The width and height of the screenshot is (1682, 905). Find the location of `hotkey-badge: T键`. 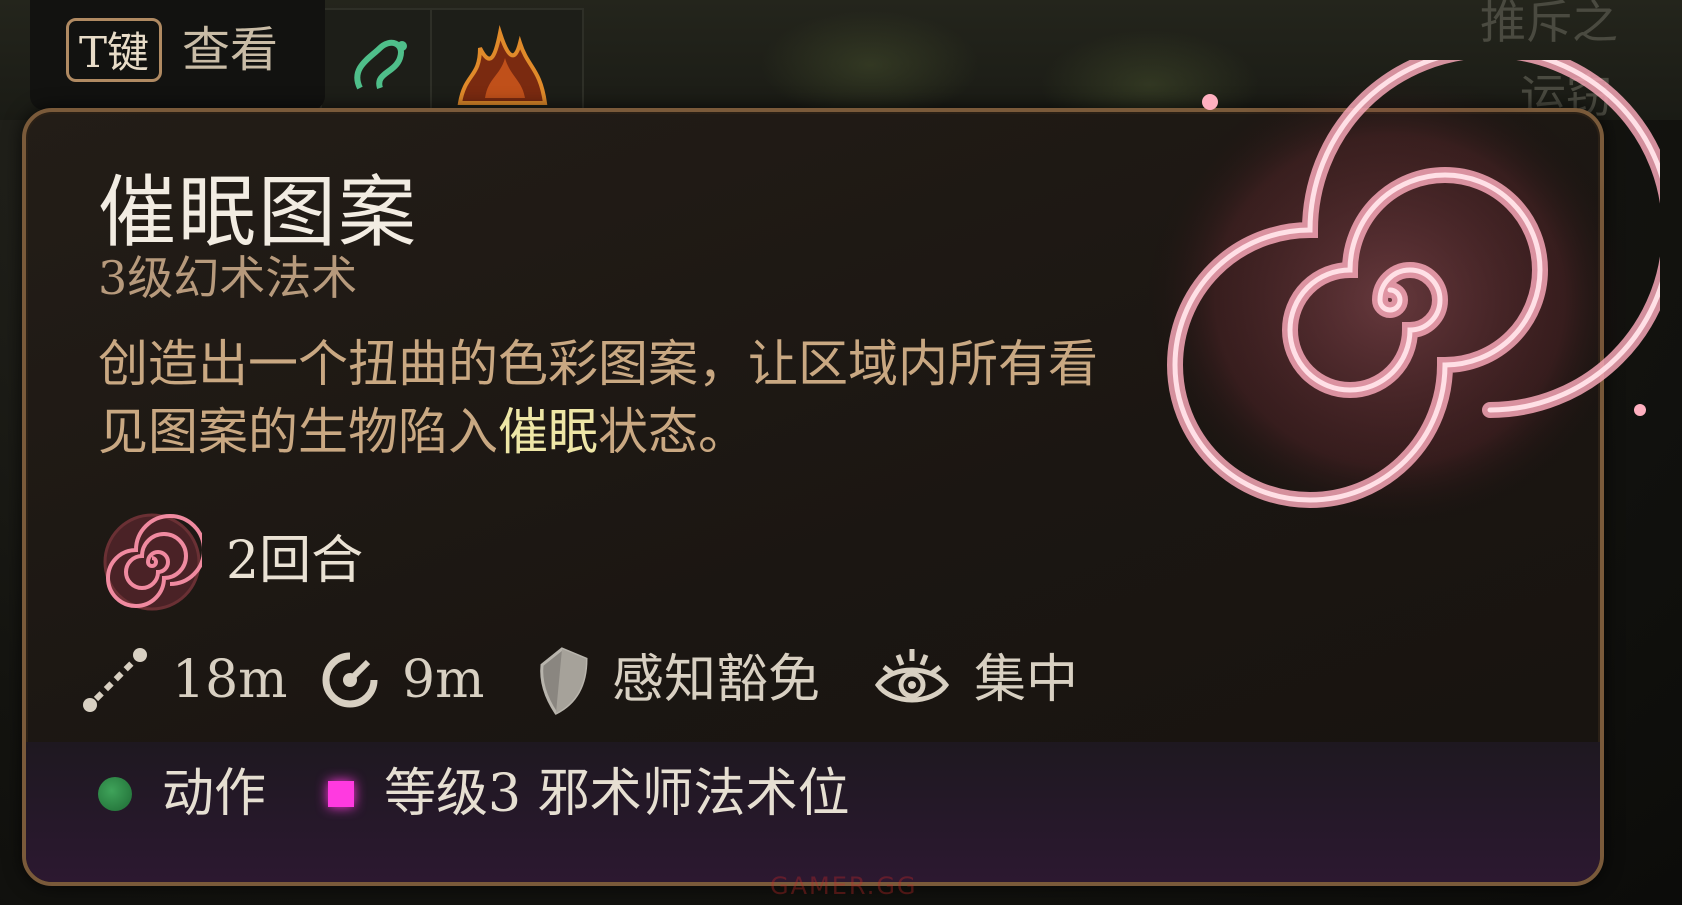

hotkey-badge: T键 is located at coordinates (114, 50).